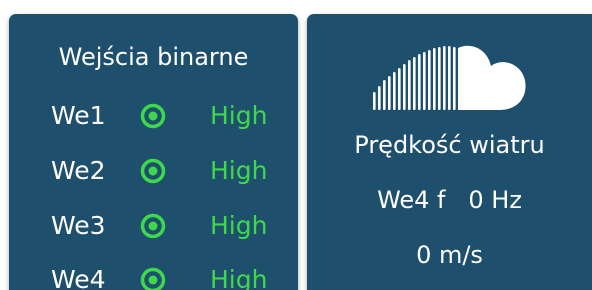 The image size is (592, 290). Describe the element at coordinates (449, 200) in the screenshot. I see `wind-frequency-readout: We4 f 0 Hz` at that location.